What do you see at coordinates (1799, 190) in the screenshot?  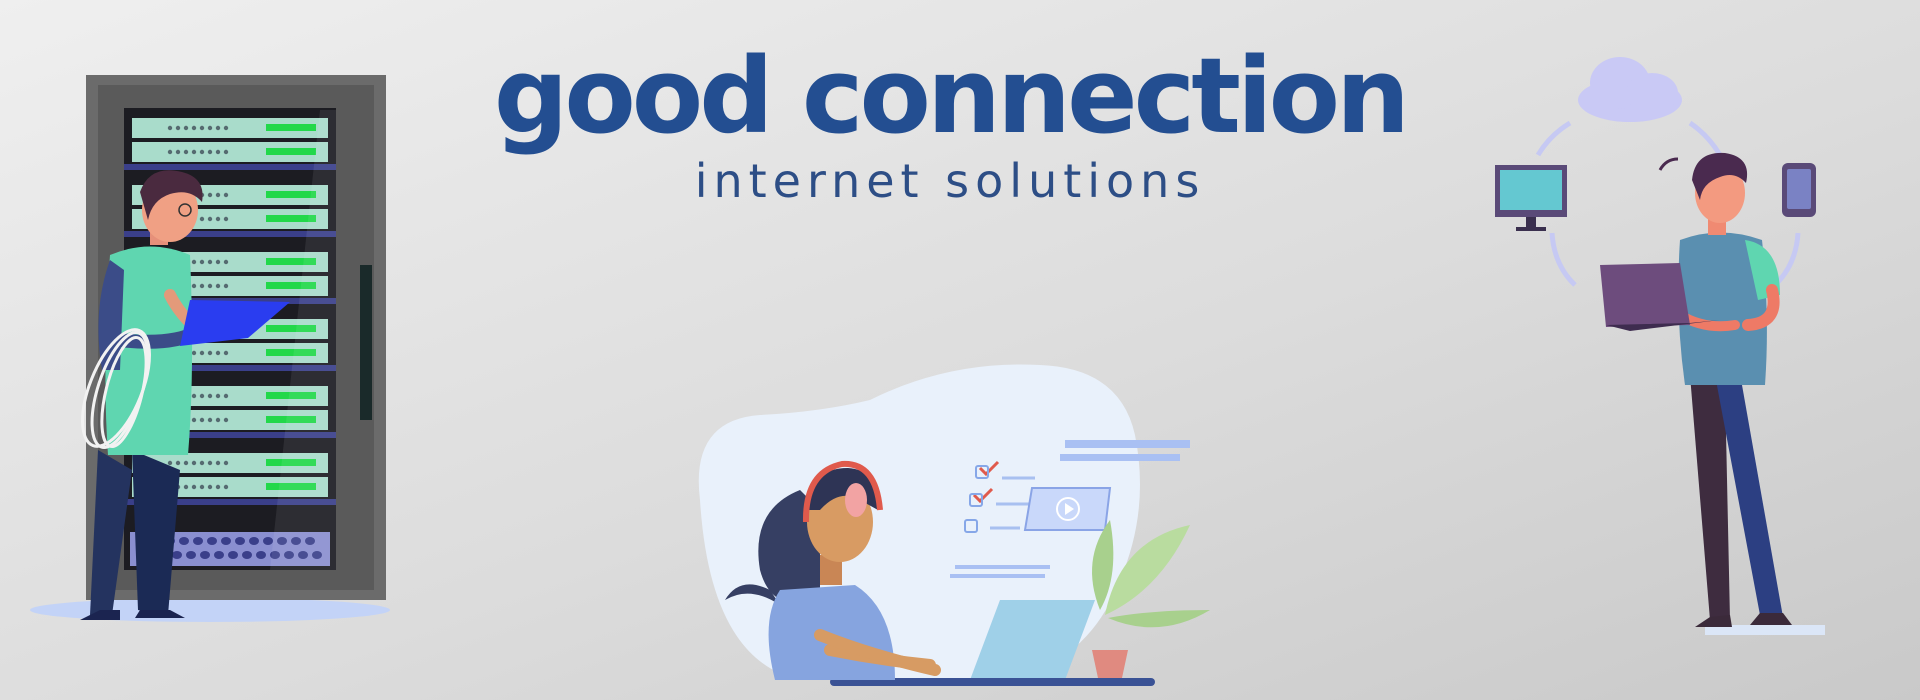 I see `smartphone-icon` at bounding box center [1799, 190].